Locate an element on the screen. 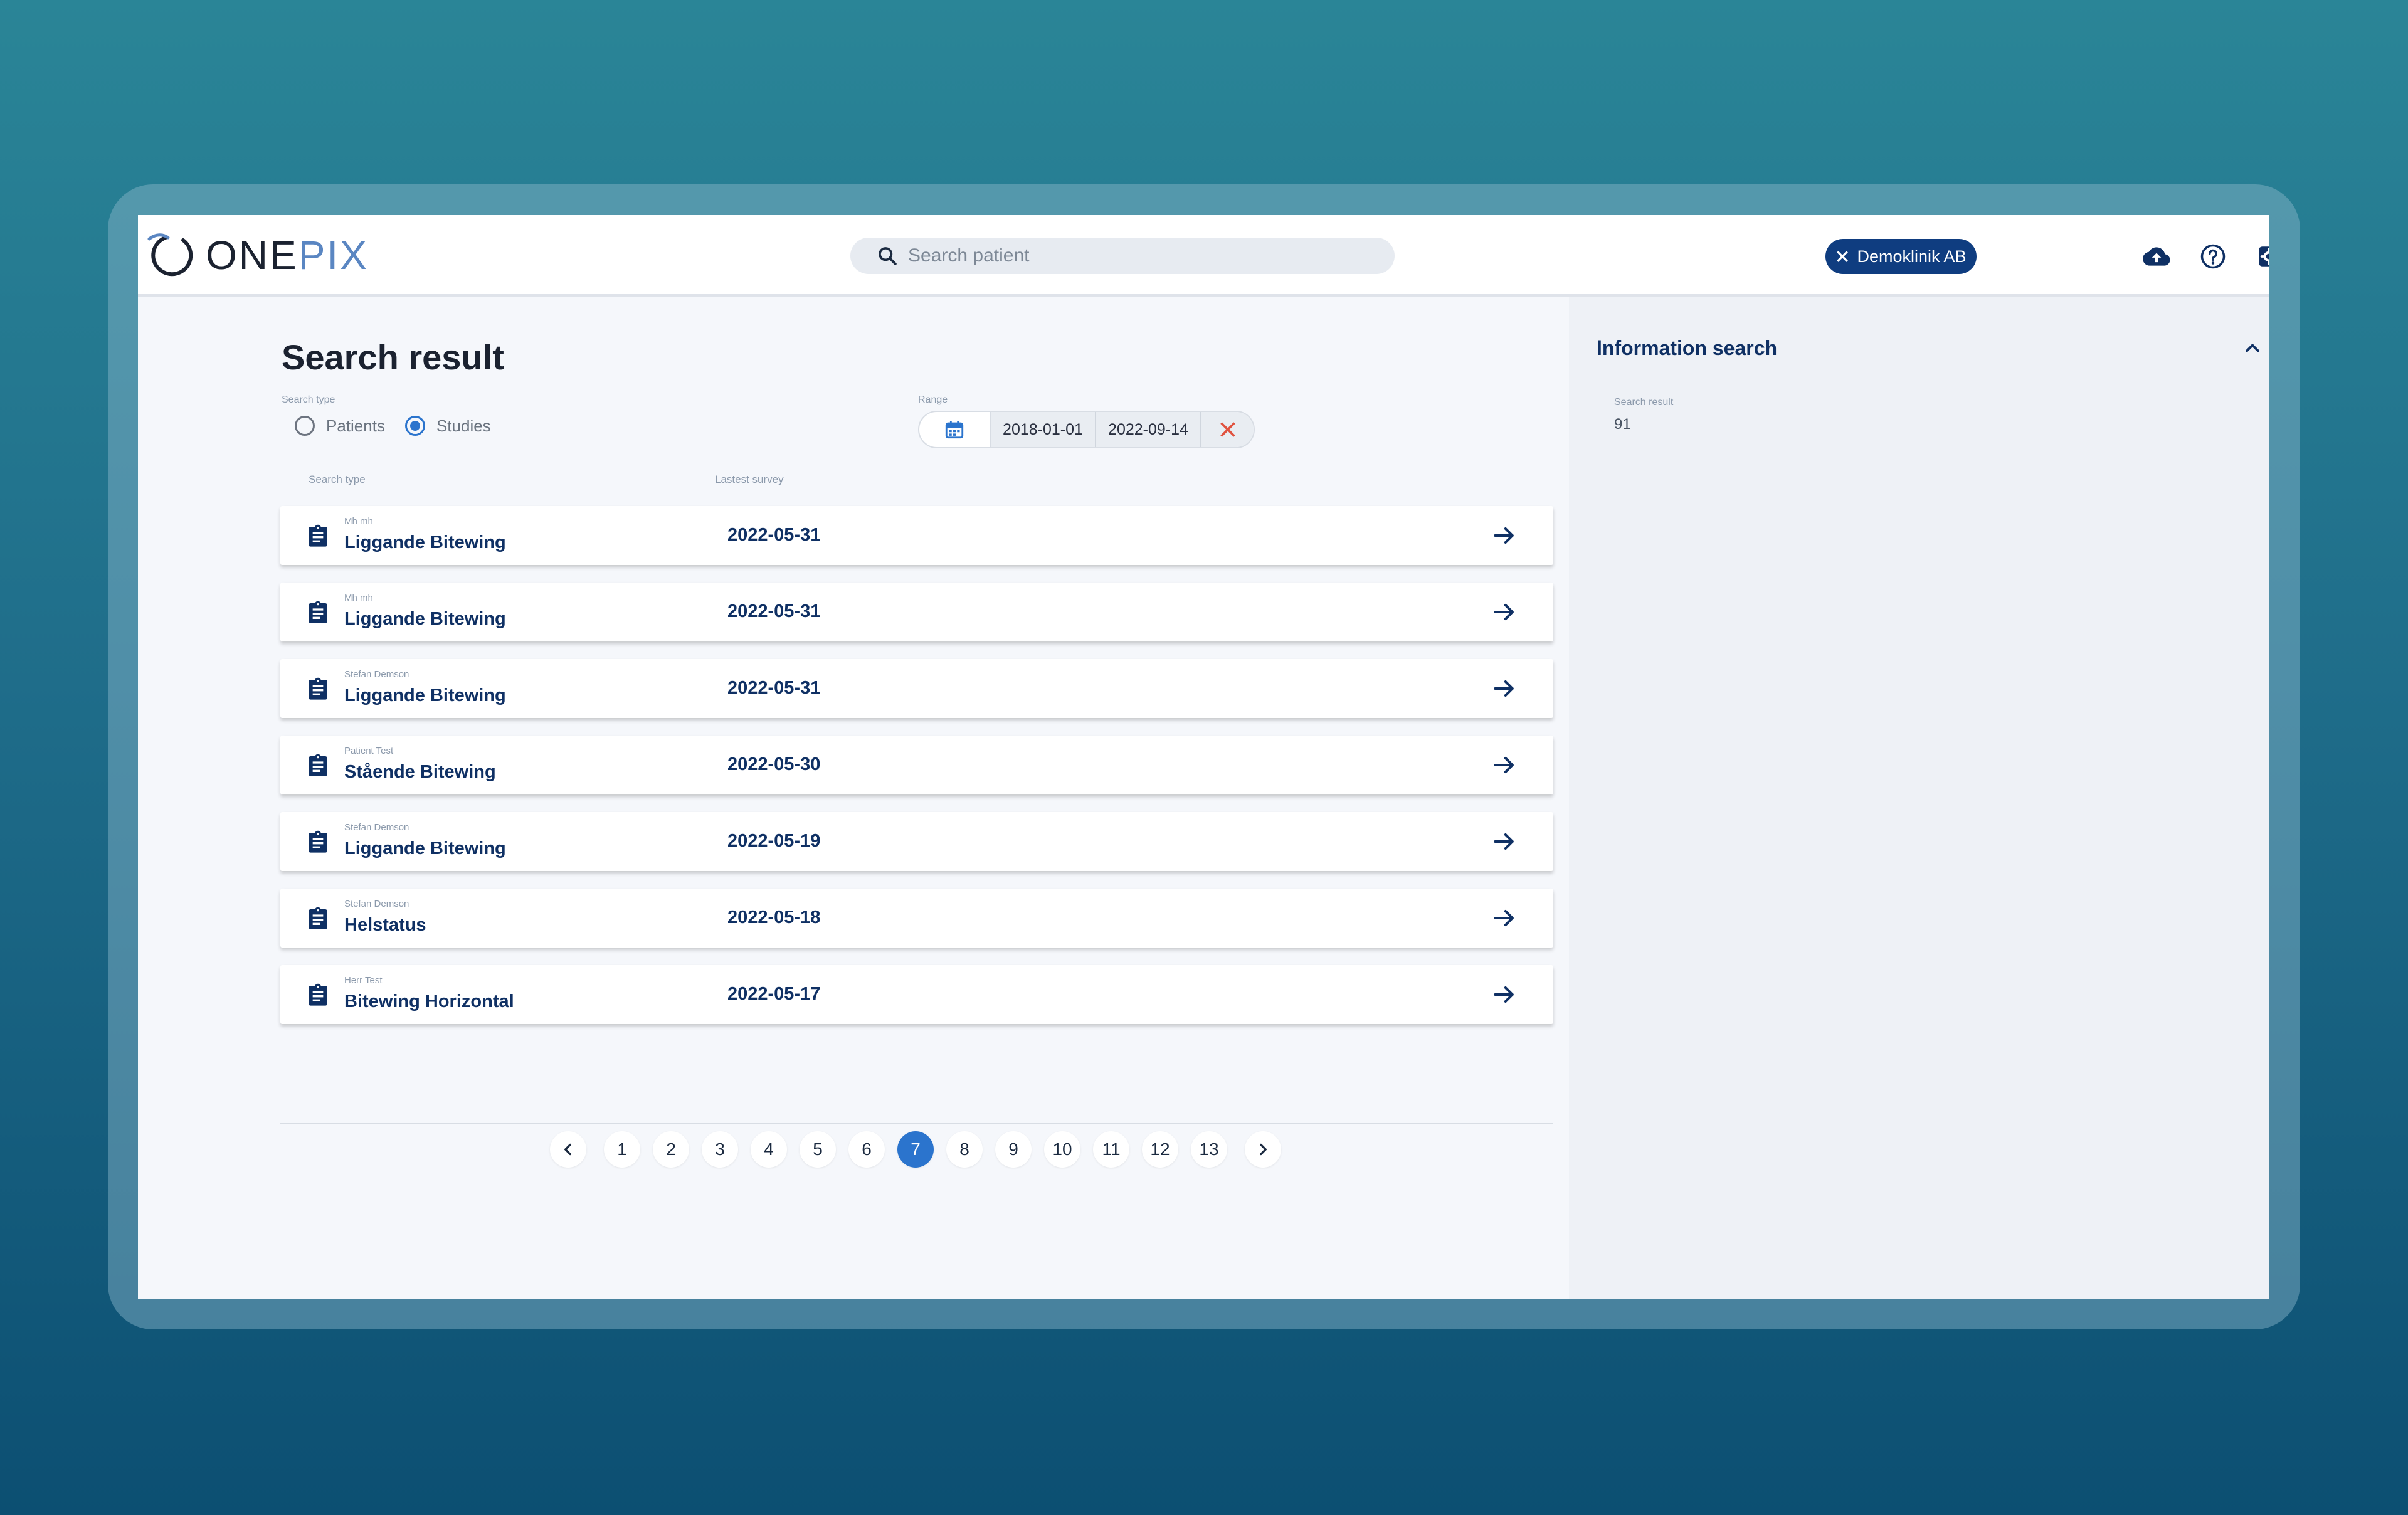 The width and height of the screenshot is (2408, 1515). page-button-1: 1 is located at coordinates (622, 1149).